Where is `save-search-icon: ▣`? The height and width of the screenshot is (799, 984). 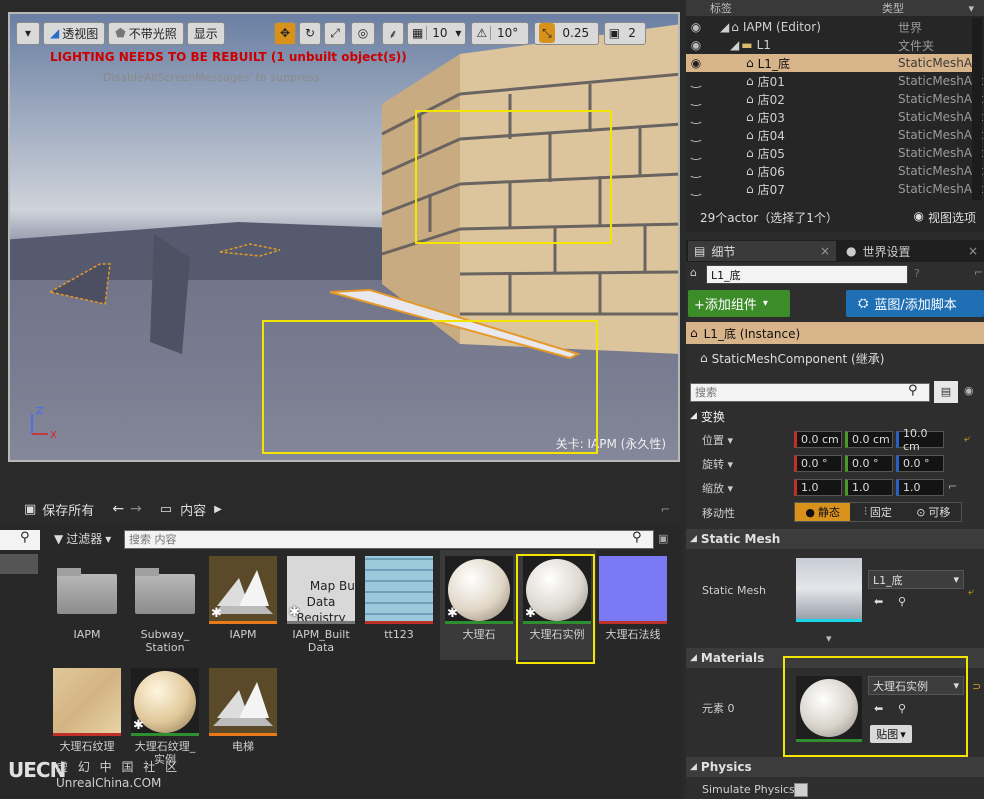 save-search-icon: ▣ is located at coordinates (663, 538).